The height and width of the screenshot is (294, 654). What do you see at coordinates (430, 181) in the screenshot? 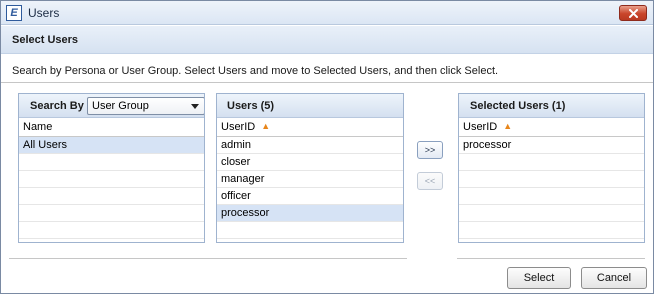
I see `remove-selected-button: <<` at bounding box center [430, 181].